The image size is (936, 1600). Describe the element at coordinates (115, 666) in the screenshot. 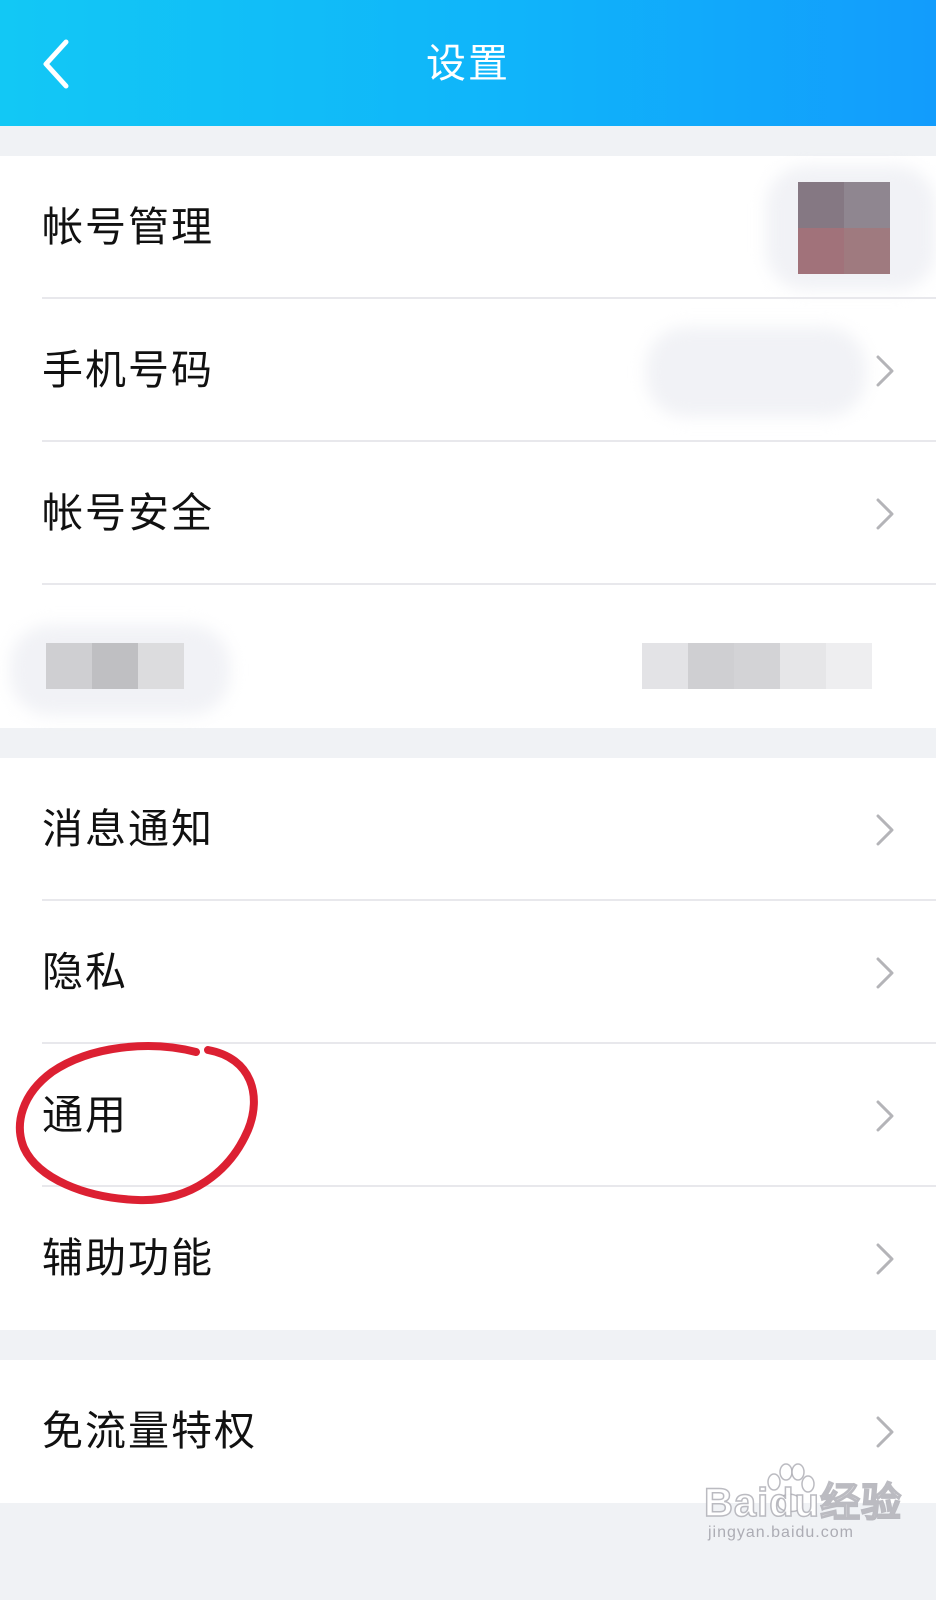

I see `redacted-label-mosaic` at that location.